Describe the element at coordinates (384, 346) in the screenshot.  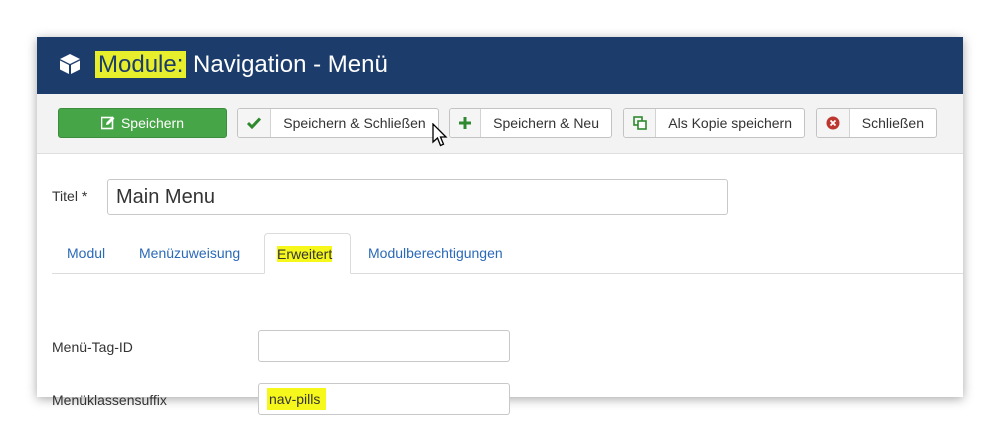
I see `menu-tag-id-input` at that location.